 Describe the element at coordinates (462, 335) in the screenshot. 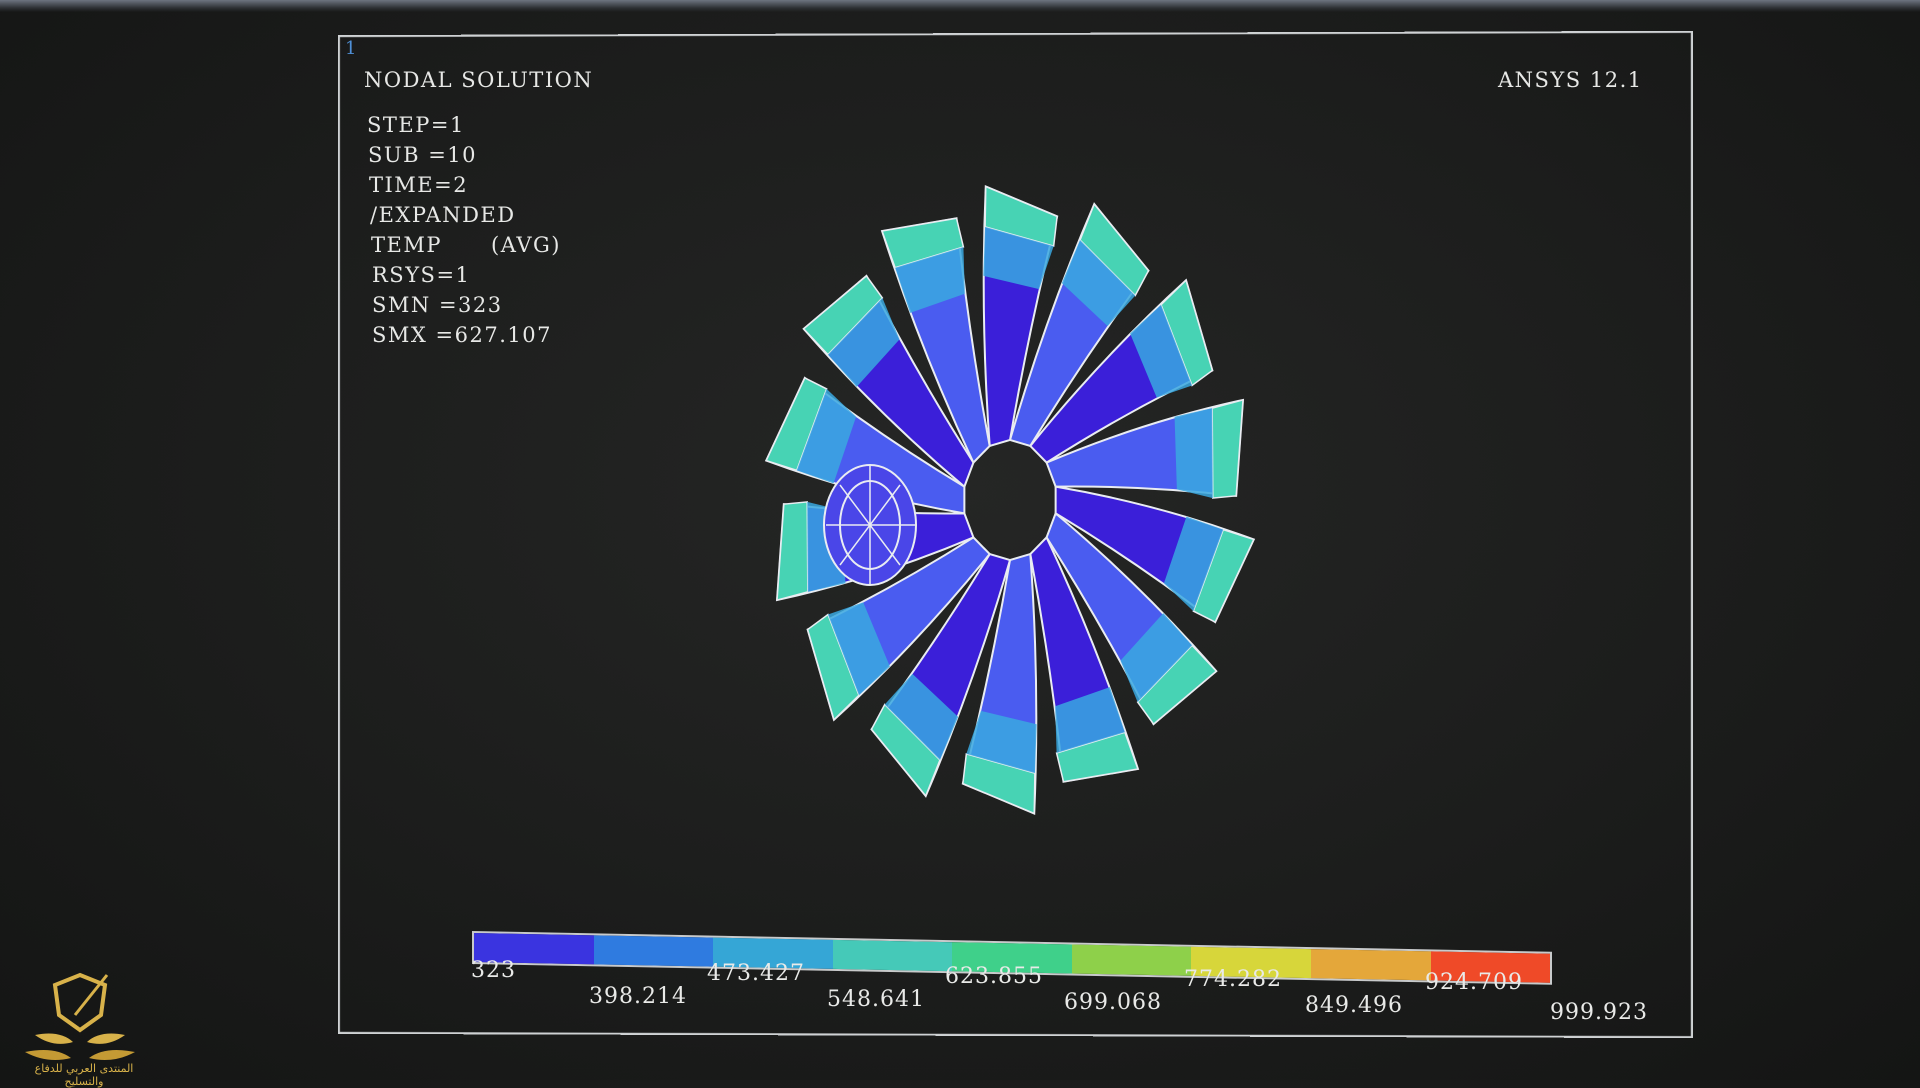

I see `info-smx: SMX =627.107` at that location.